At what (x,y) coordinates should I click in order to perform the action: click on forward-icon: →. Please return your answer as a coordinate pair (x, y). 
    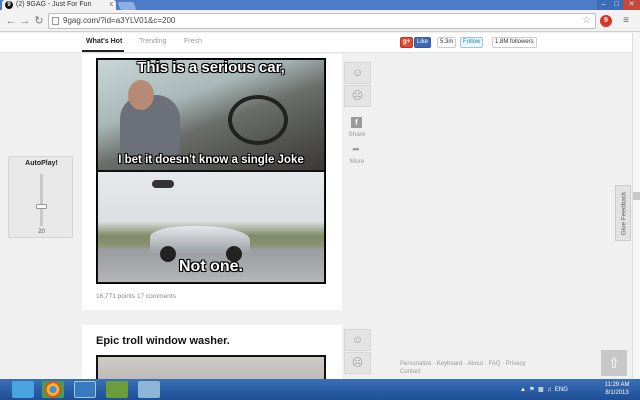
    Looking at the image, I should click on (25, 21).